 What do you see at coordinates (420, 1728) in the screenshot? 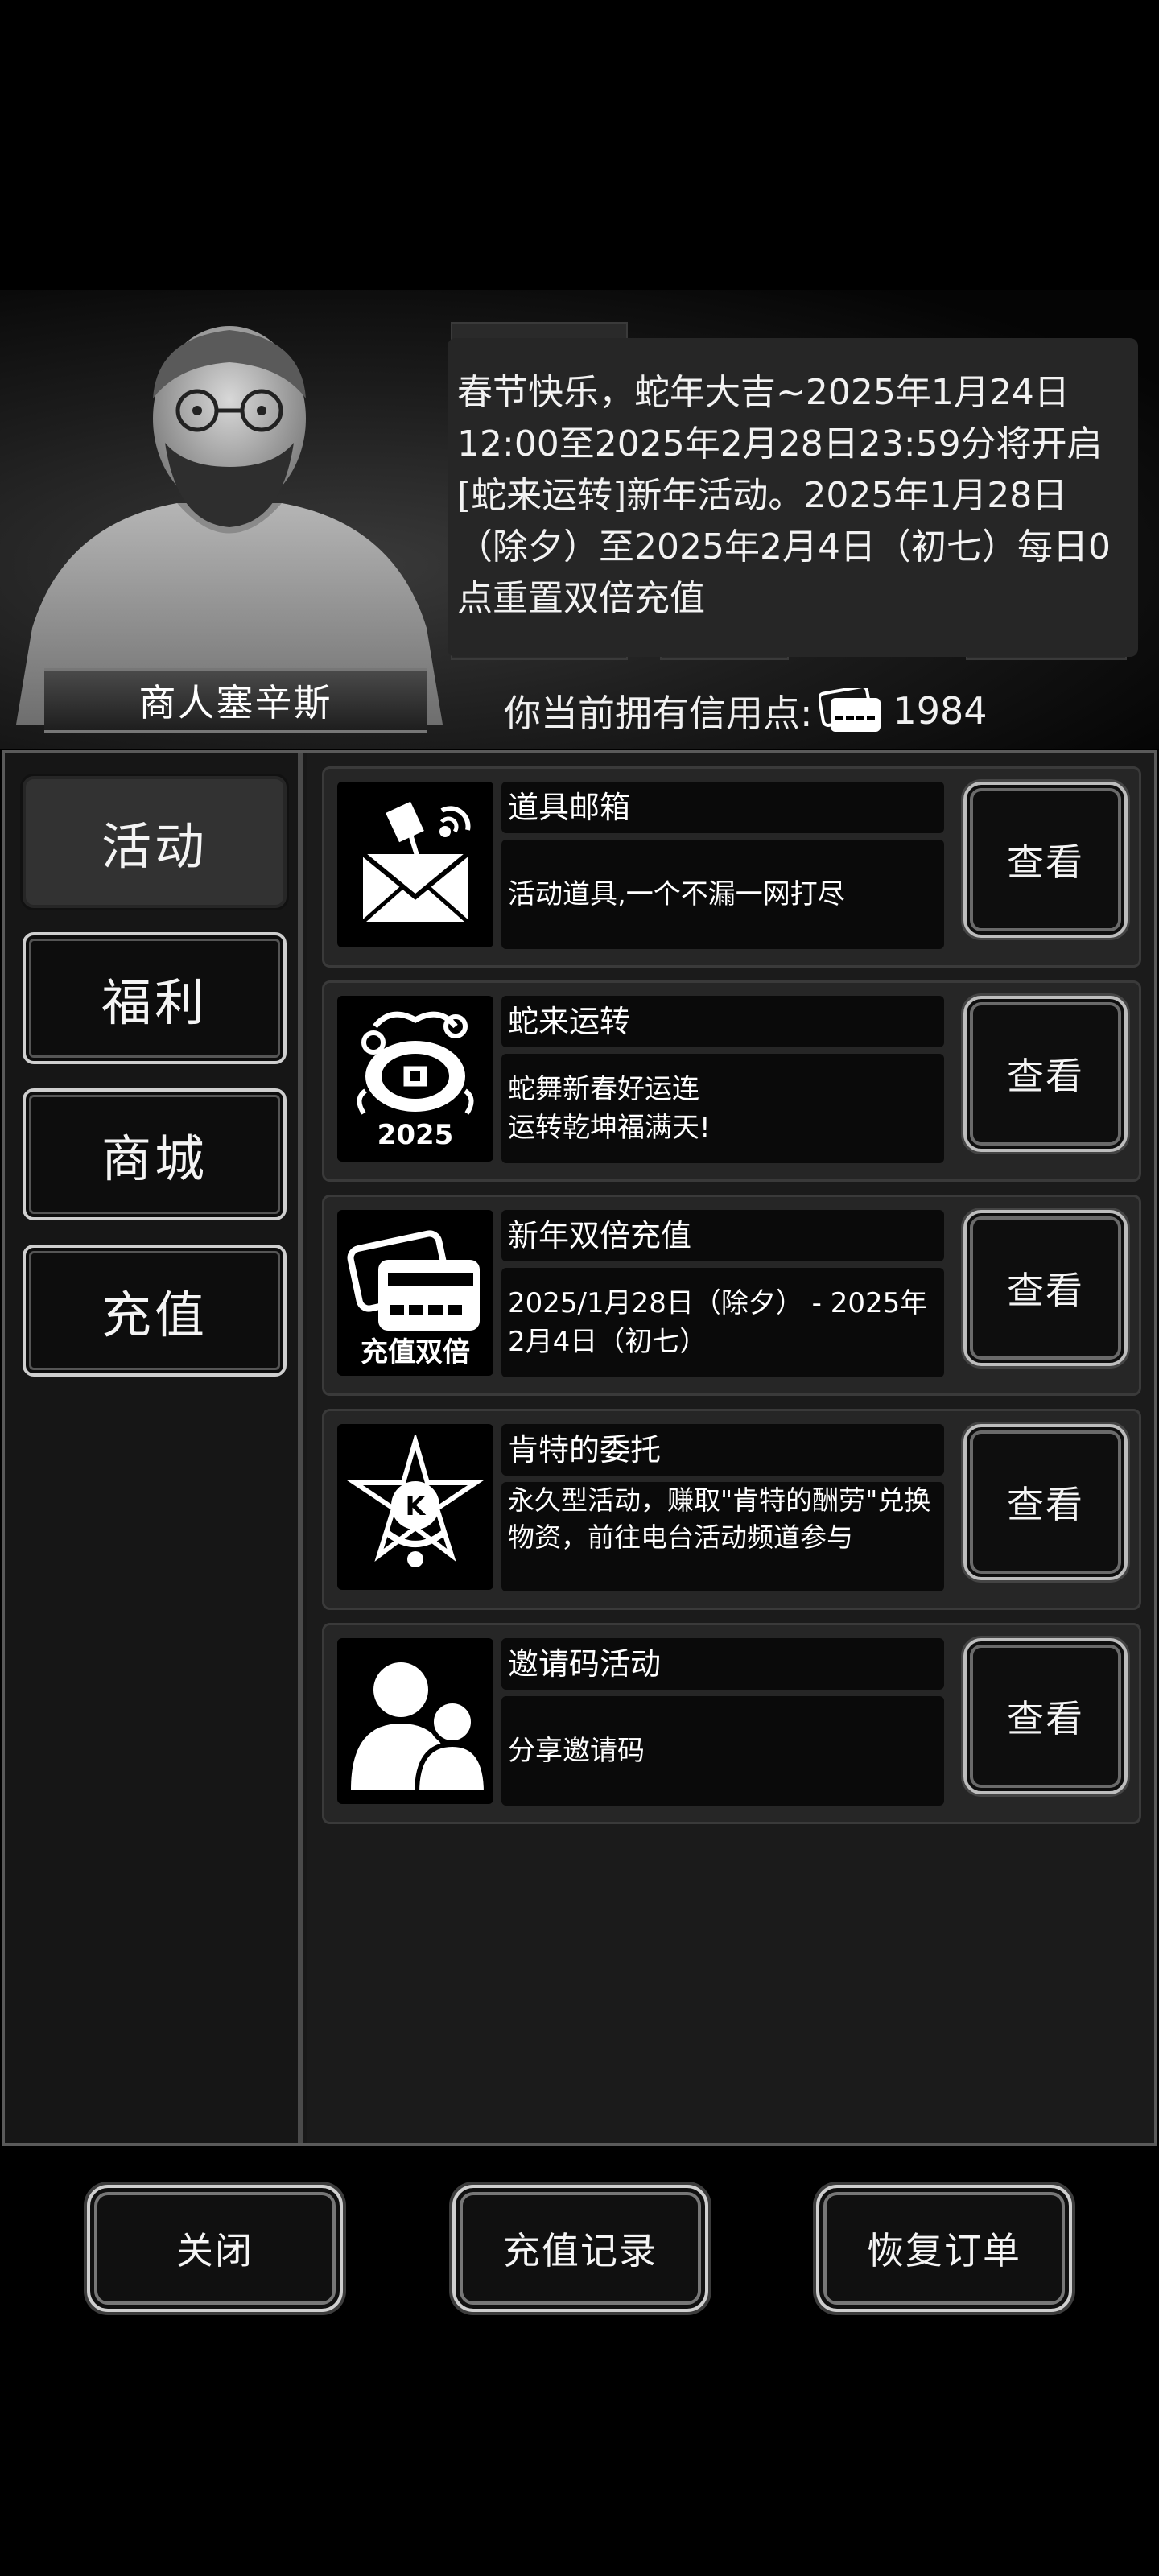
I see `users-icon` at bounding box center [420, 1728].